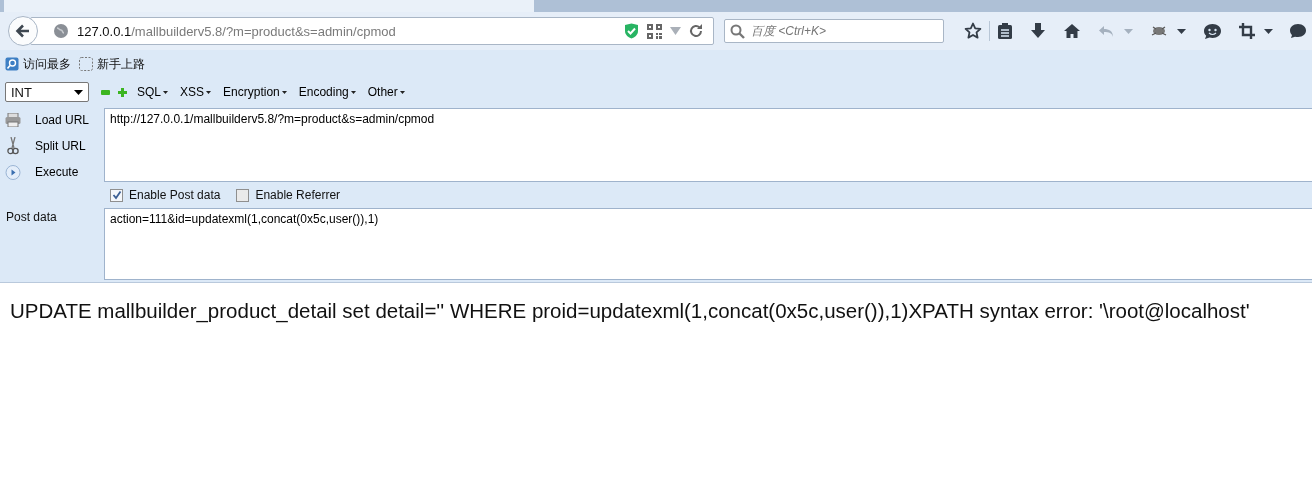 This screenshot has width=1312, height=502. What do you see at coordinates (1038, 31) in the screenshot?
I see `download-icon` at bounding box center [1038, 31].